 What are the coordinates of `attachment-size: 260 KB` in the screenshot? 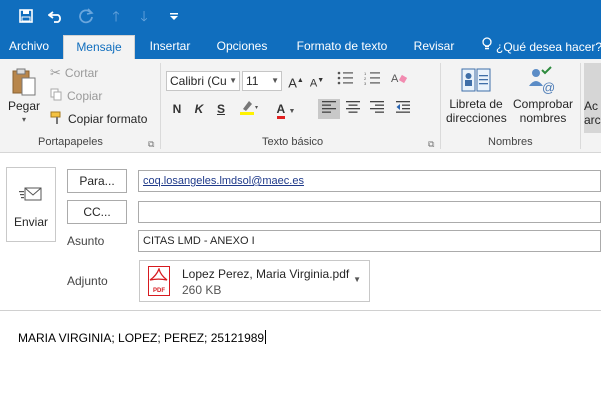 It's located at (202, 290).